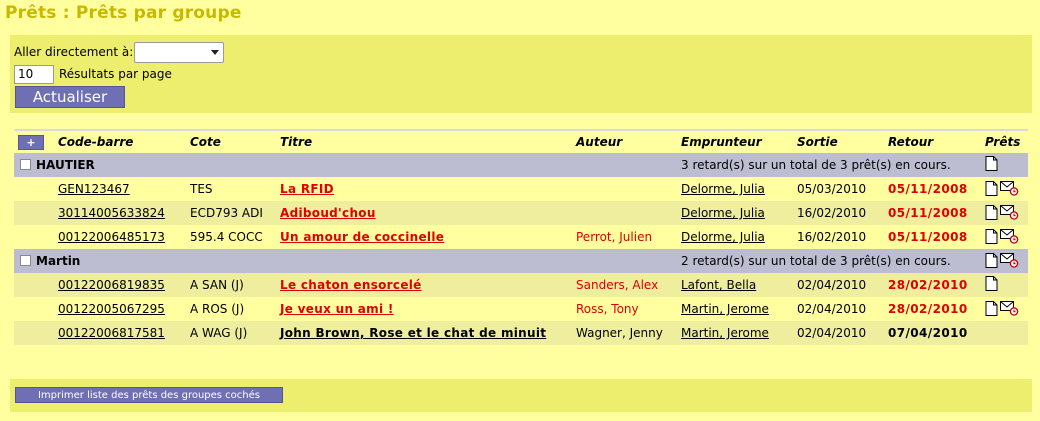 The image size is (1040, 421). Describe the element at coordinates (65, 165) in the screenshot. I see `group-name: HAUTIER` at that location.